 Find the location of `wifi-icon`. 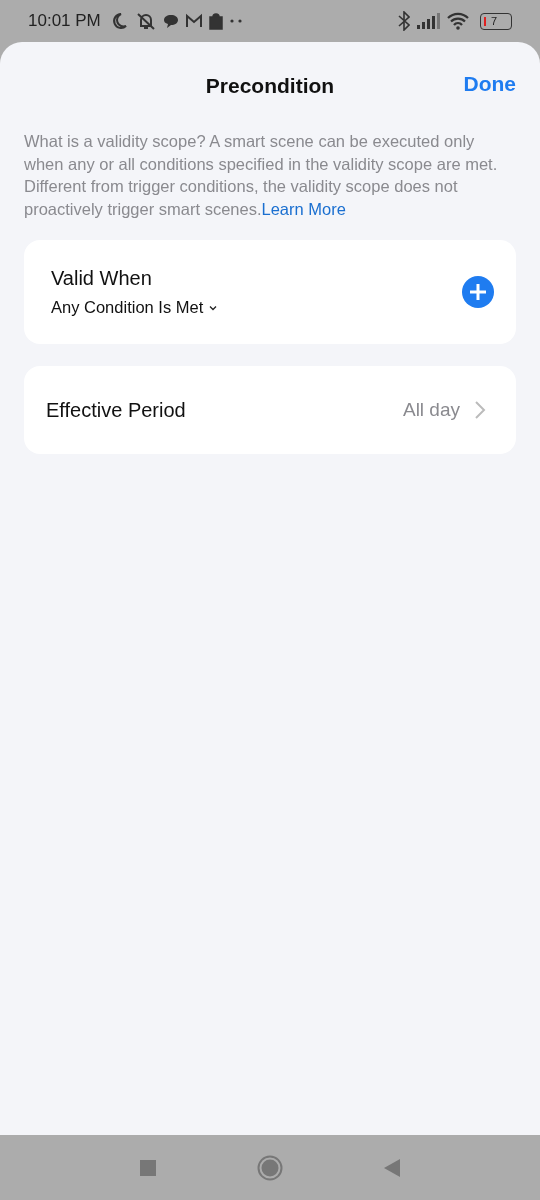

wifi-icon is located at coordinates (458, 21).